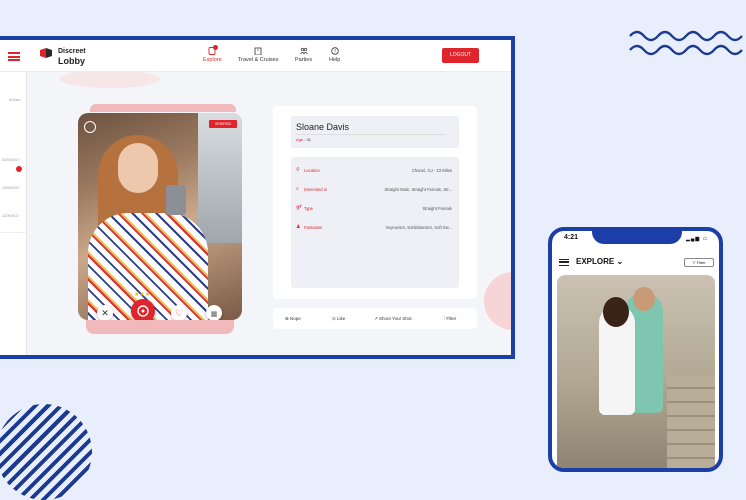 This screenshot has width=746, height=500. Describe the element at coordinates (304, 60) in the screenshot. I see `nav-parties-label: Parties` at that location.